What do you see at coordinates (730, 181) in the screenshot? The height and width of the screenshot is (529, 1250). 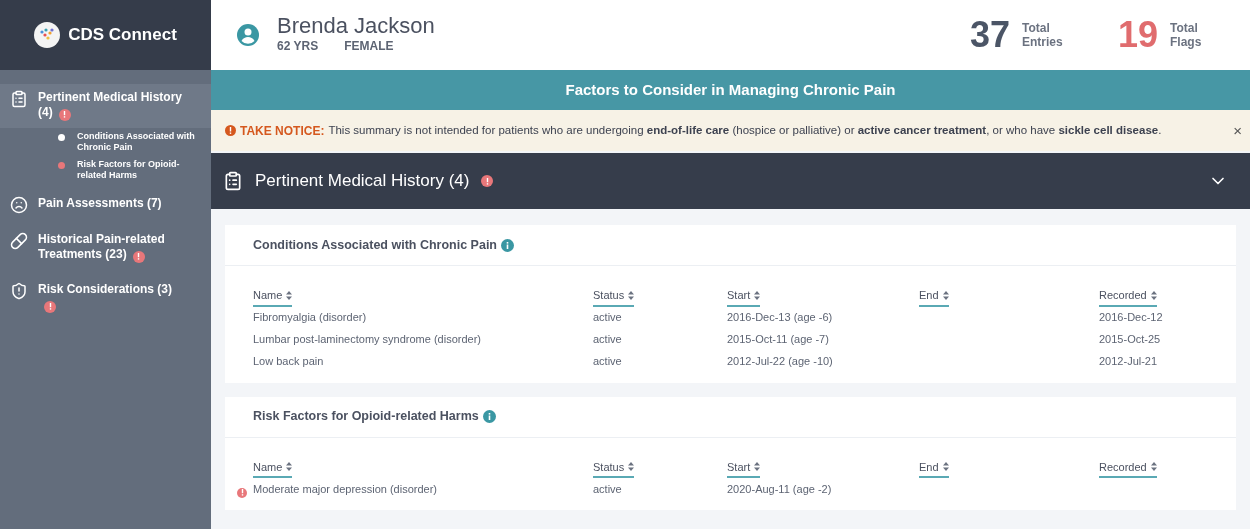 I see `section-header: Pertinent Medical History (4)` at bounding box center [730, 181].